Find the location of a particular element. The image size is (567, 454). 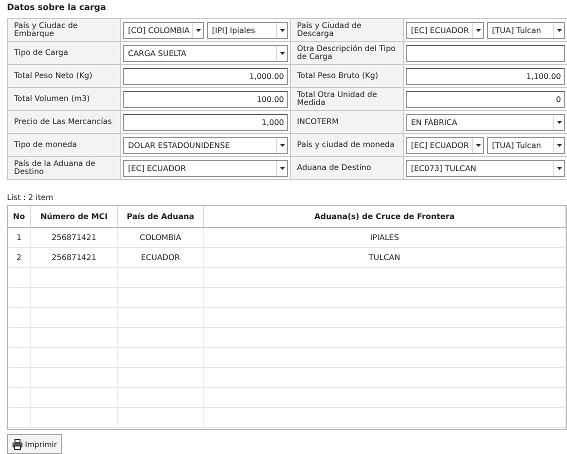

section-title: Datos sobre la carga is located at coordinates (57, 9).